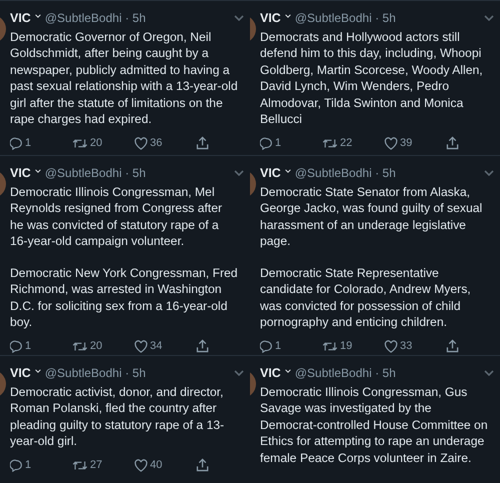 This screenshot has height=483, width=500. What do you see at coordinates (117, 217) in the screenshot?
I see `tweet-text: Democratic Illinois Congressman, Mel Reynolds resigned from Congress after he was convicted of statutory rape of a 16-year-old campaign volunteer.` at bounding box center [117, 217].